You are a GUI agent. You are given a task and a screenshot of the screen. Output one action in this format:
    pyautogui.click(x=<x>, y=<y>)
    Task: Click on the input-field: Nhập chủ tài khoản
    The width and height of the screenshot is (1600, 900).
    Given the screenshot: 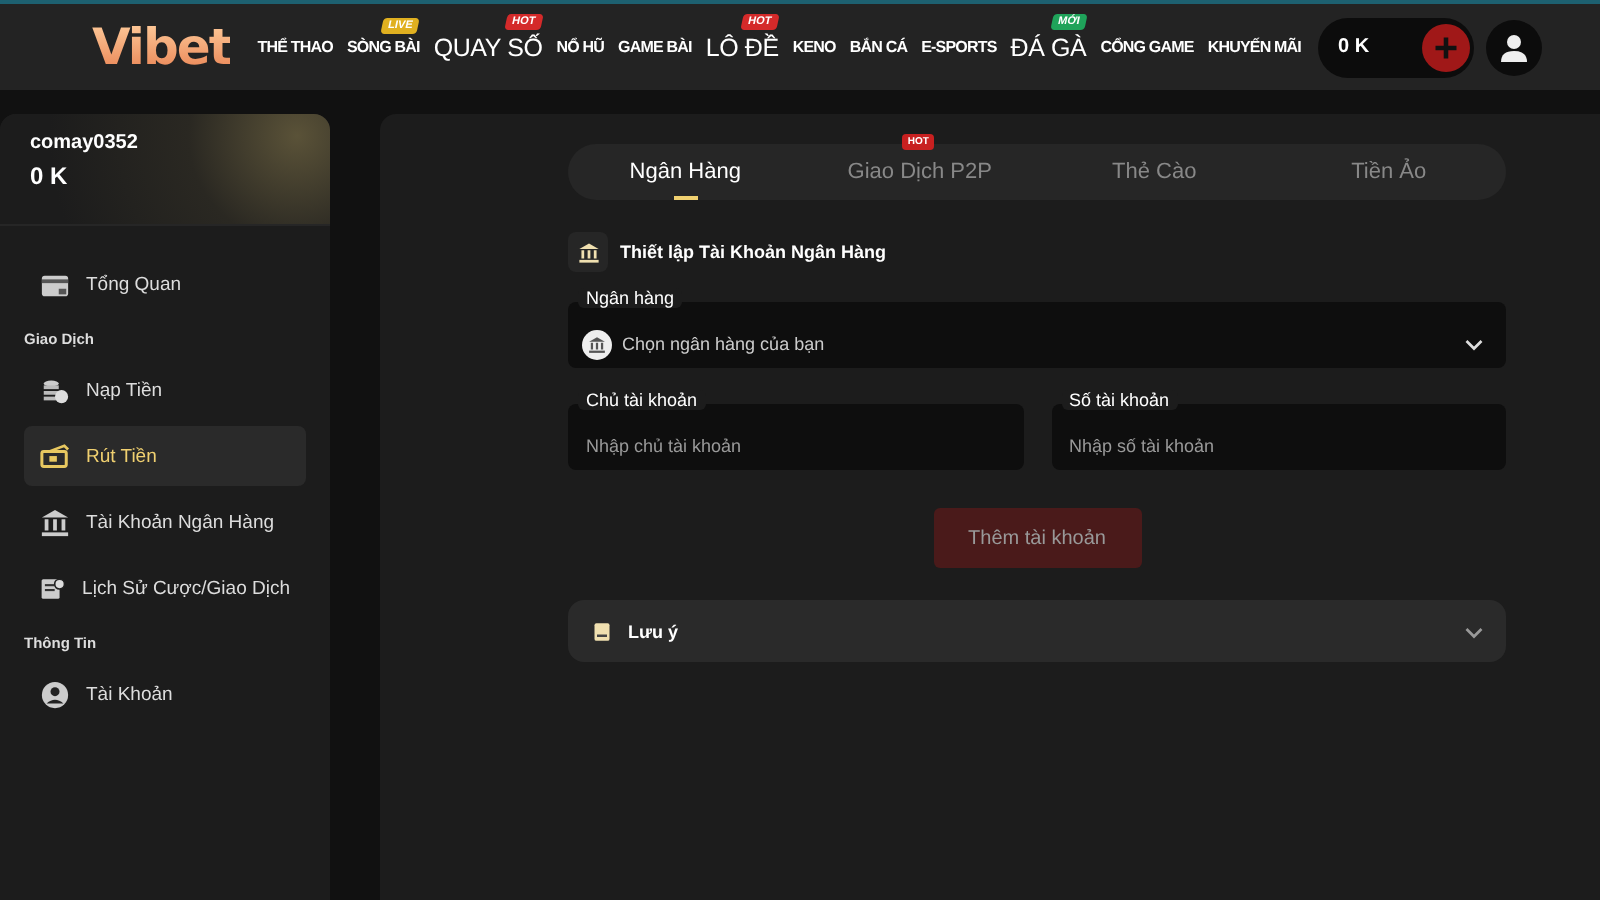 What is the action you would take?
    pyautogui.click(x=795, y=437)
    